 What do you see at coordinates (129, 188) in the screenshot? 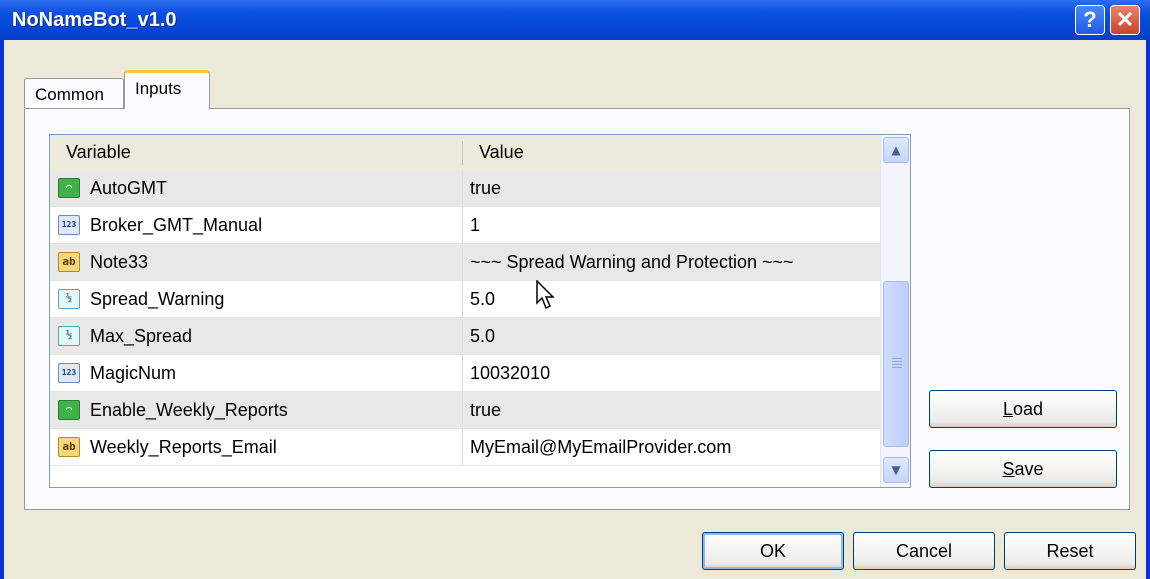
I see `variable-name: AutoGMT` at bounding box center [129, 188].